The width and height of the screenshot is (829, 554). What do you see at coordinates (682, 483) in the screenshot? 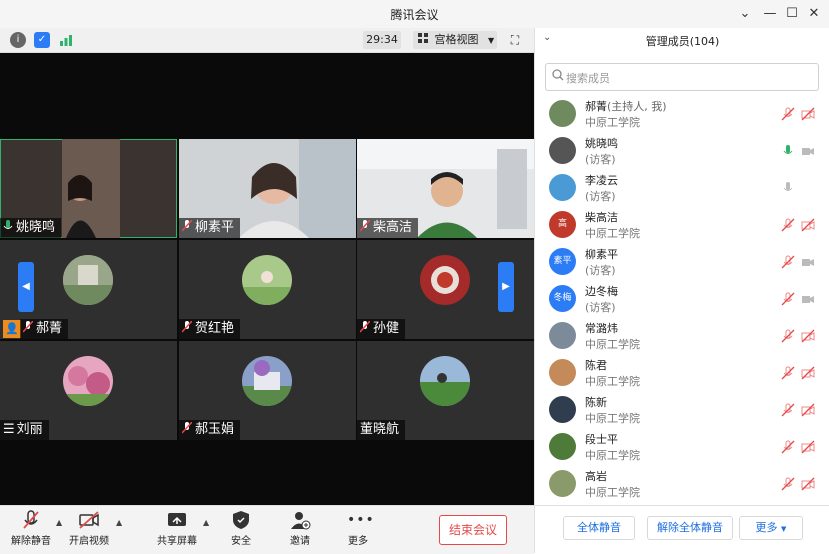
I see `member-row: 高岩 中原工学院` at bounding box center [682, 483].